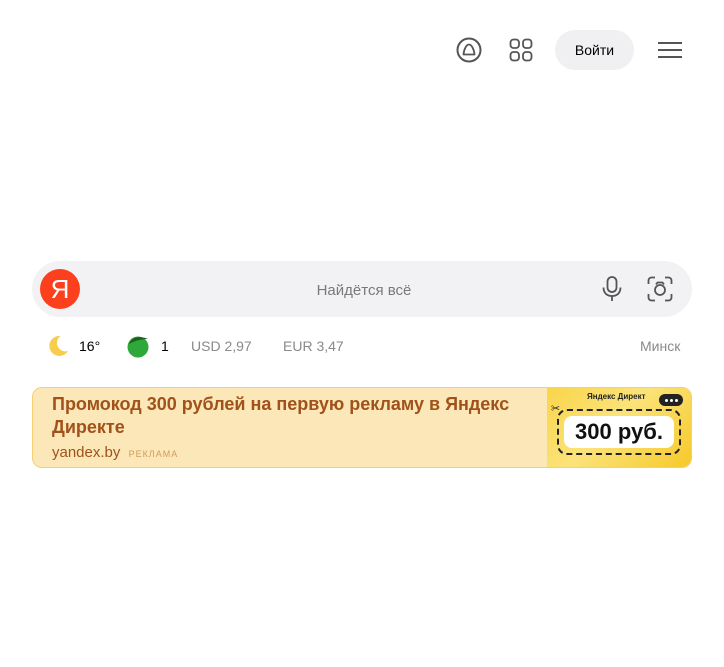  Describe the element at coordinates (670, 50) in the screenshot. I see `hamburger-menu-icon` at that location.